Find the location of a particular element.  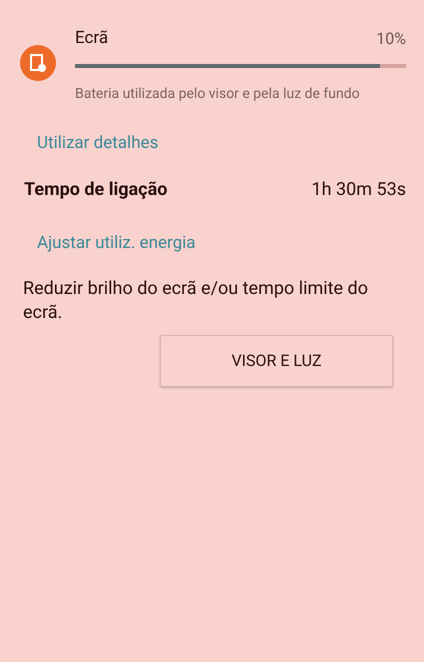

detail-label: Tempo de ligação is located at coordinates (96, 190).